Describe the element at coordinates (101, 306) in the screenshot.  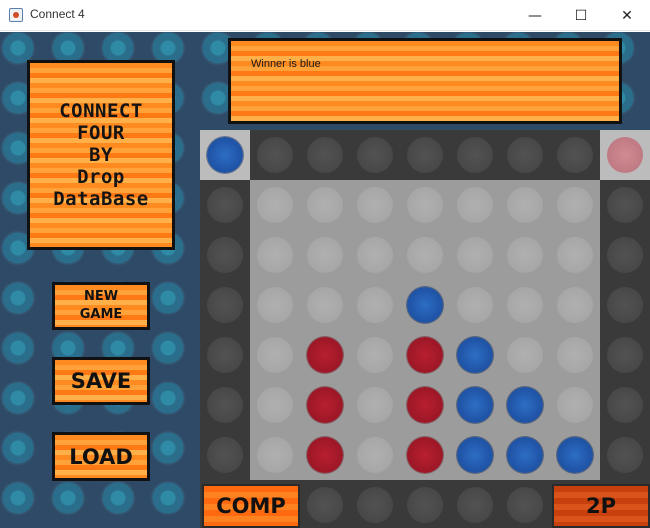
I see `new-game-button: NEW GAME` at that location.